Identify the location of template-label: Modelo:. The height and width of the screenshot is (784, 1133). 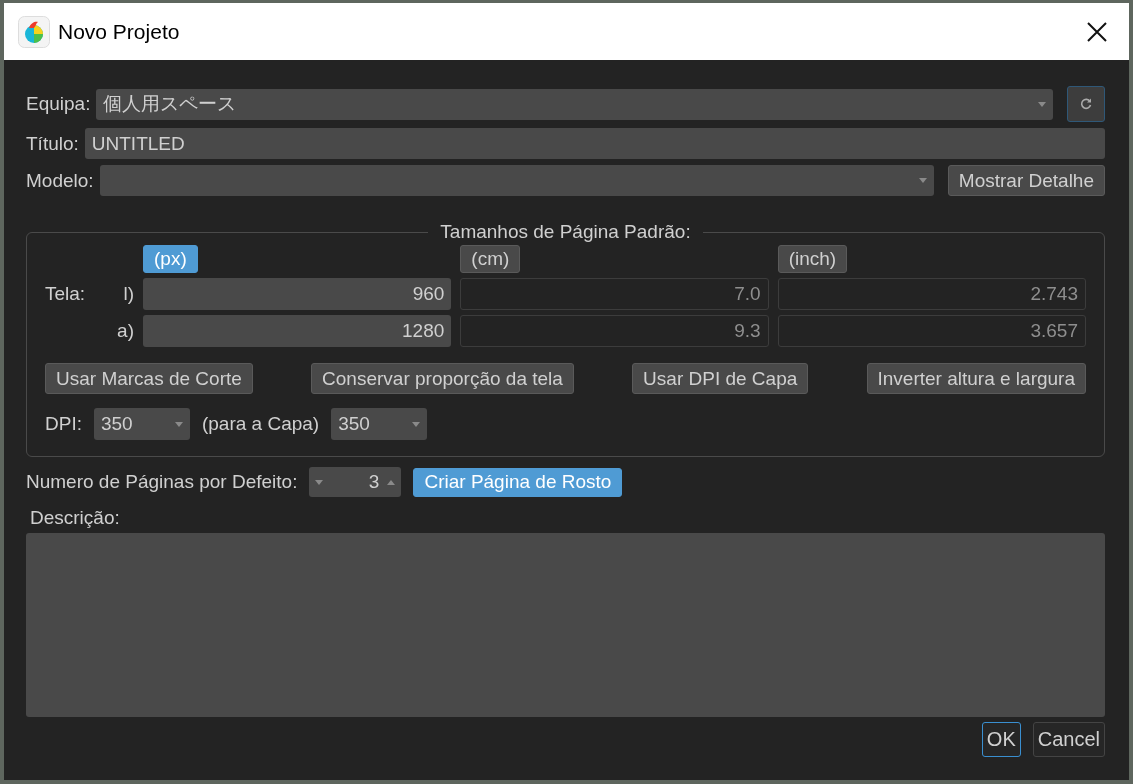
(60, 180).